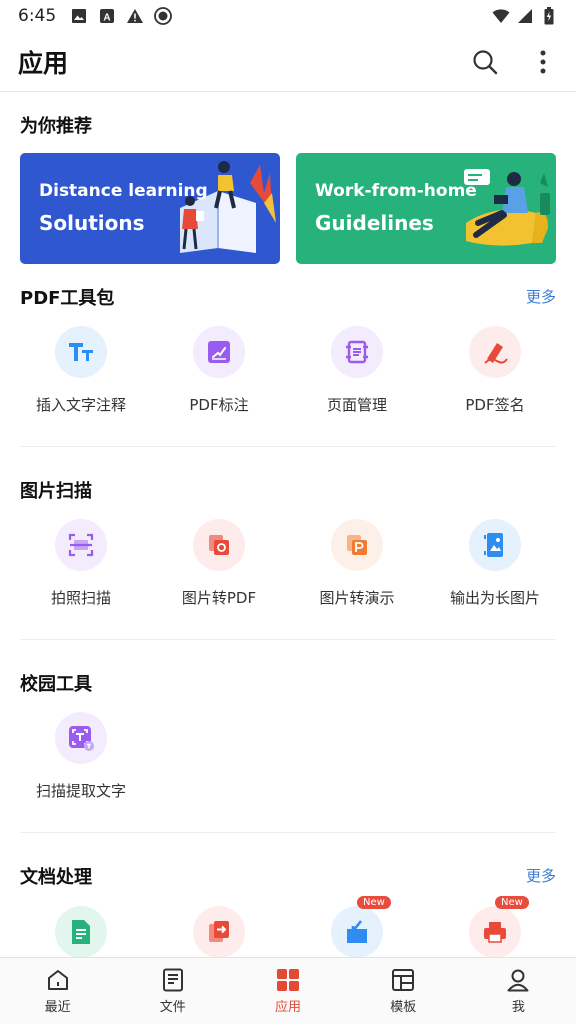 This screenshot has height=1024, width=576. I want to click on template-icon, so click(403, 980).